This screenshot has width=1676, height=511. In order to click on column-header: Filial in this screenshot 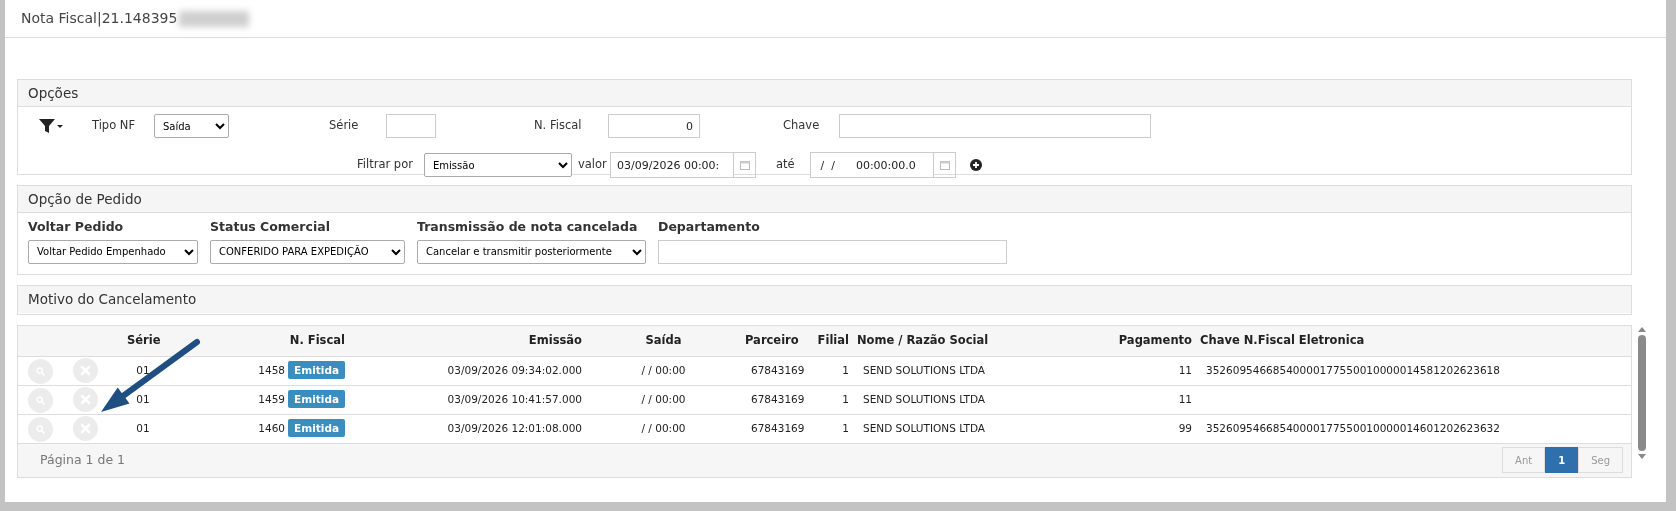, I will do `click(827, 341)`.